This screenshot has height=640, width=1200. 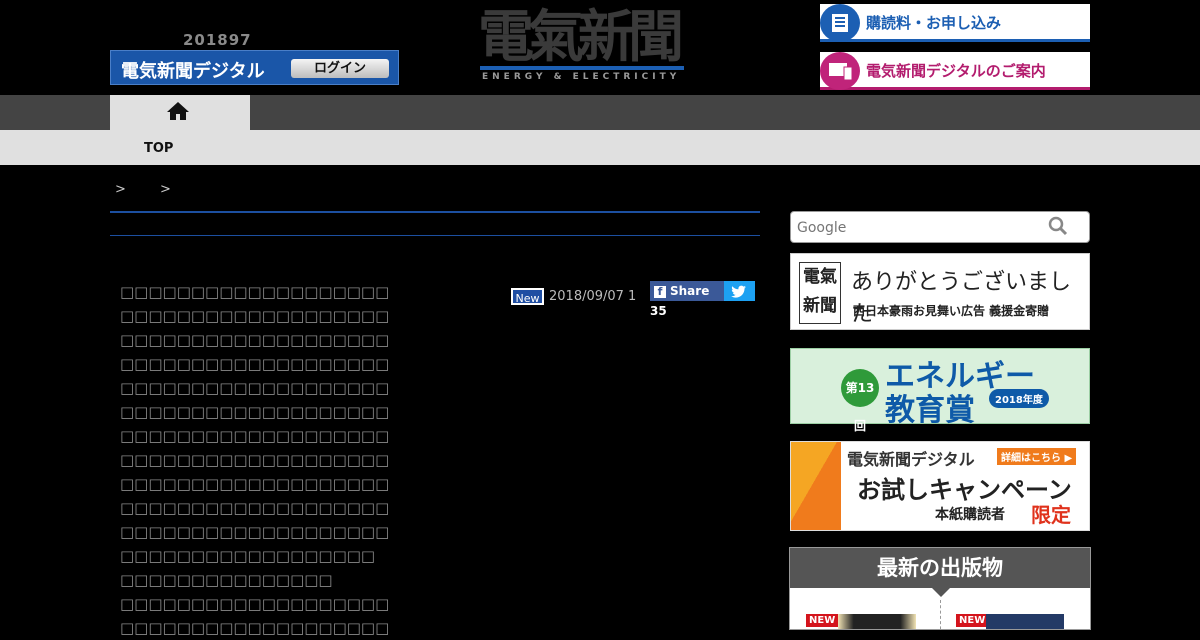 I want to click on heading-pointer, so click(x=941, y=592).